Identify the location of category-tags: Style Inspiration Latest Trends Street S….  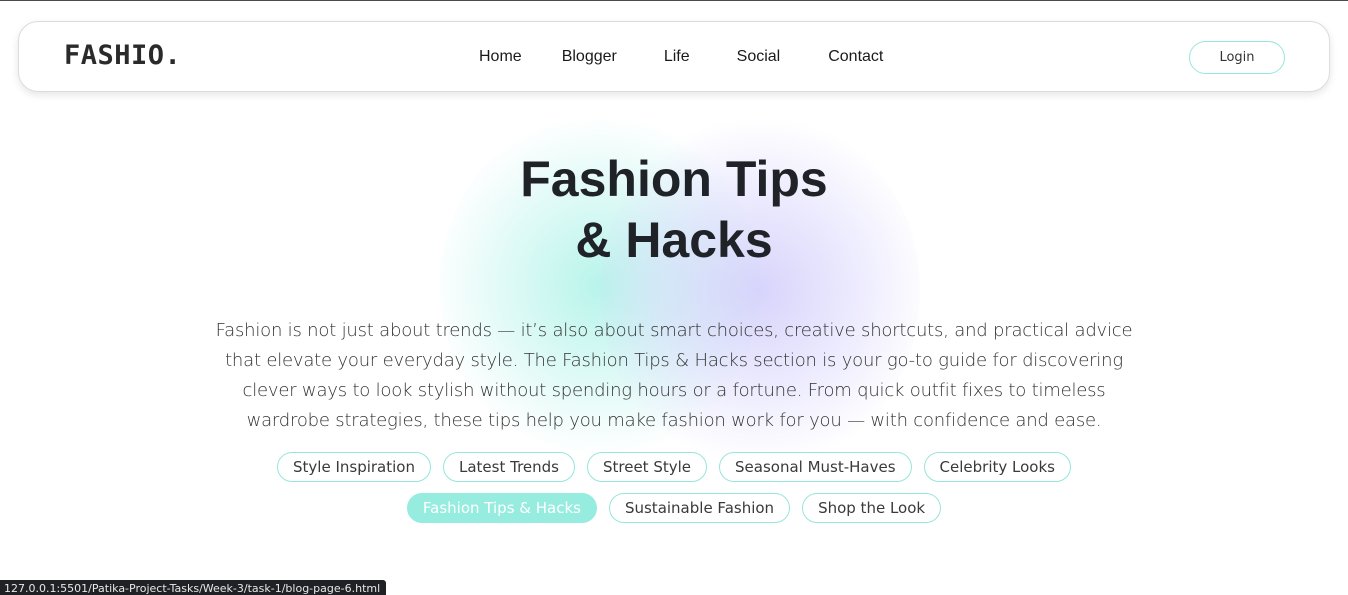
(674, 487).